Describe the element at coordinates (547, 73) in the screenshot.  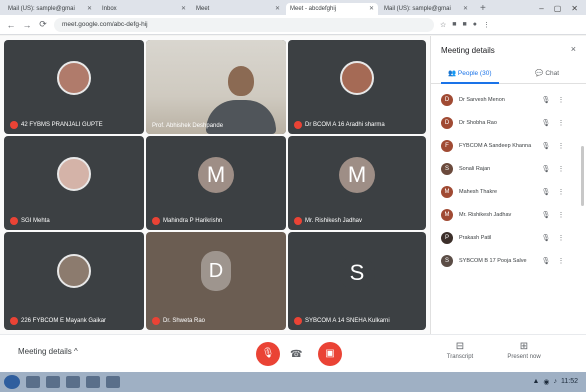
I see `tab-chat: 💬 Chat` at that location.